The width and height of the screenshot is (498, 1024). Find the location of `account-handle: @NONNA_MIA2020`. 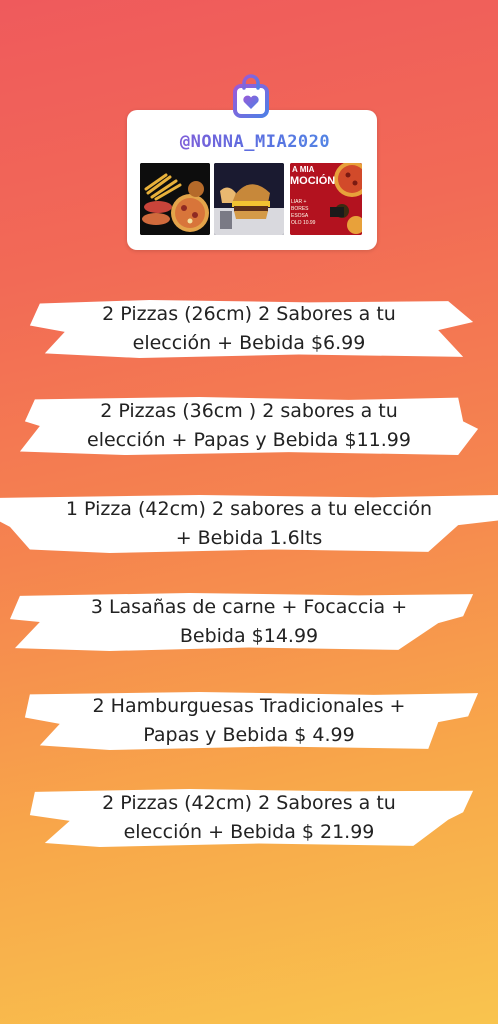

account-handle: @NONNA_MIA2020 is located at coordinates (255, 142).